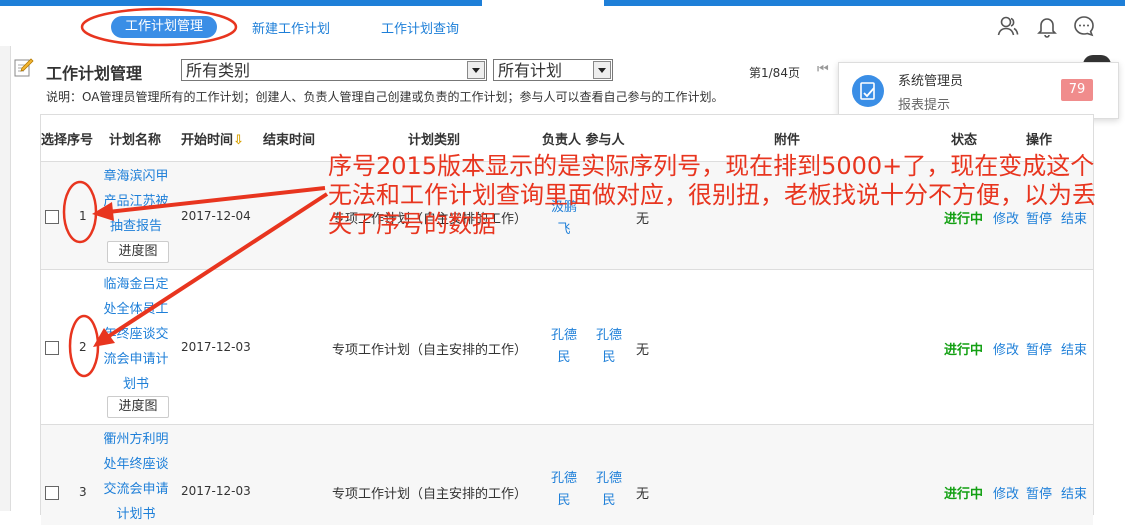  Describe the element at coordinates (291, 27) in the screenshot. I see `tab-new-plan: 新建工作计划` at that location.